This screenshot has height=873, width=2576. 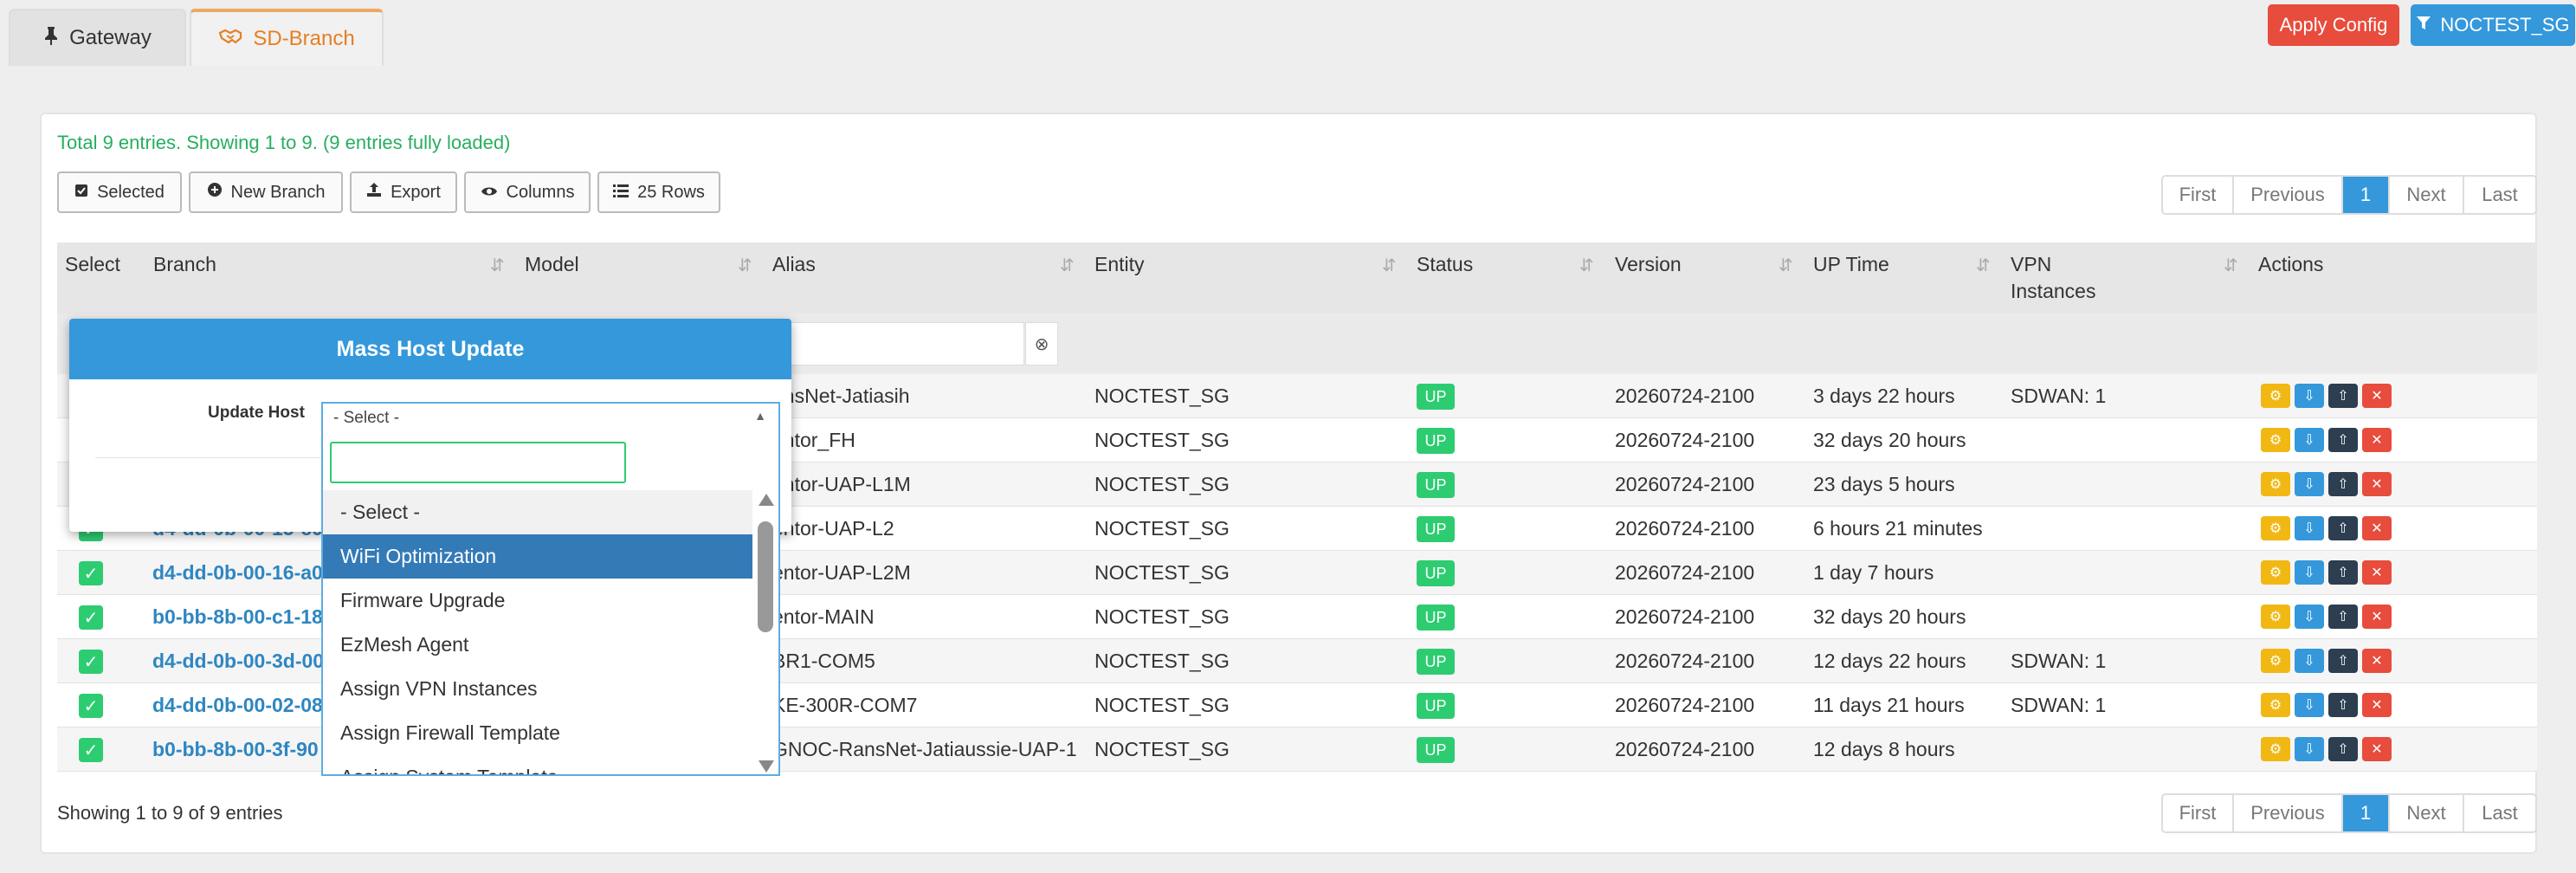 I want to click on dropdown-option: - Select -, so click(x=538, y=512).